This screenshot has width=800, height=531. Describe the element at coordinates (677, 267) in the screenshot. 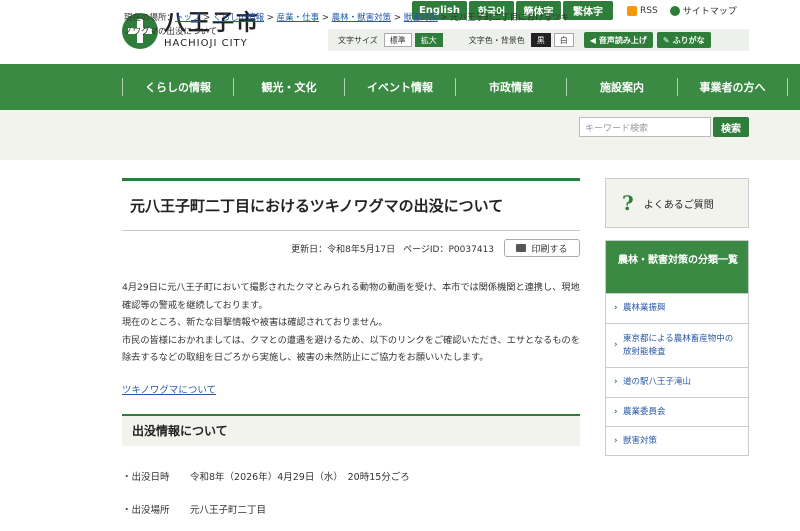

I see `category-list-title: 農林・獣害対策の分類一覧` at that location.